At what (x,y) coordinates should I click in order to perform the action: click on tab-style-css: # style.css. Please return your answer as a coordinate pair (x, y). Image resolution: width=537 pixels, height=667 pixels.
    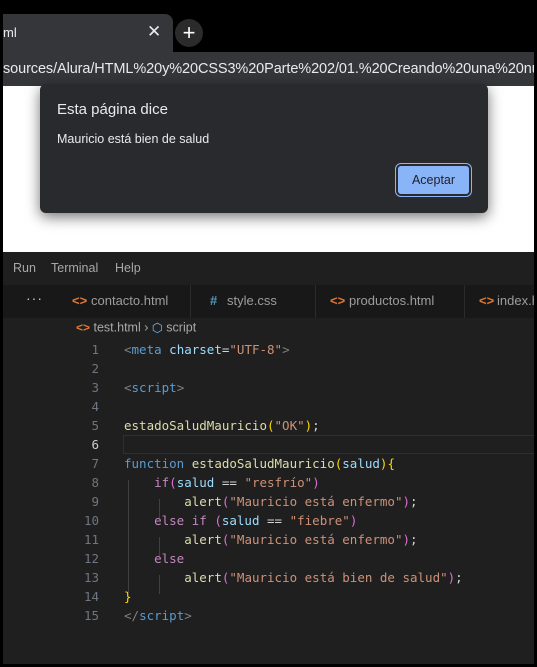
    Looking at the image, I should click on (253, 301).